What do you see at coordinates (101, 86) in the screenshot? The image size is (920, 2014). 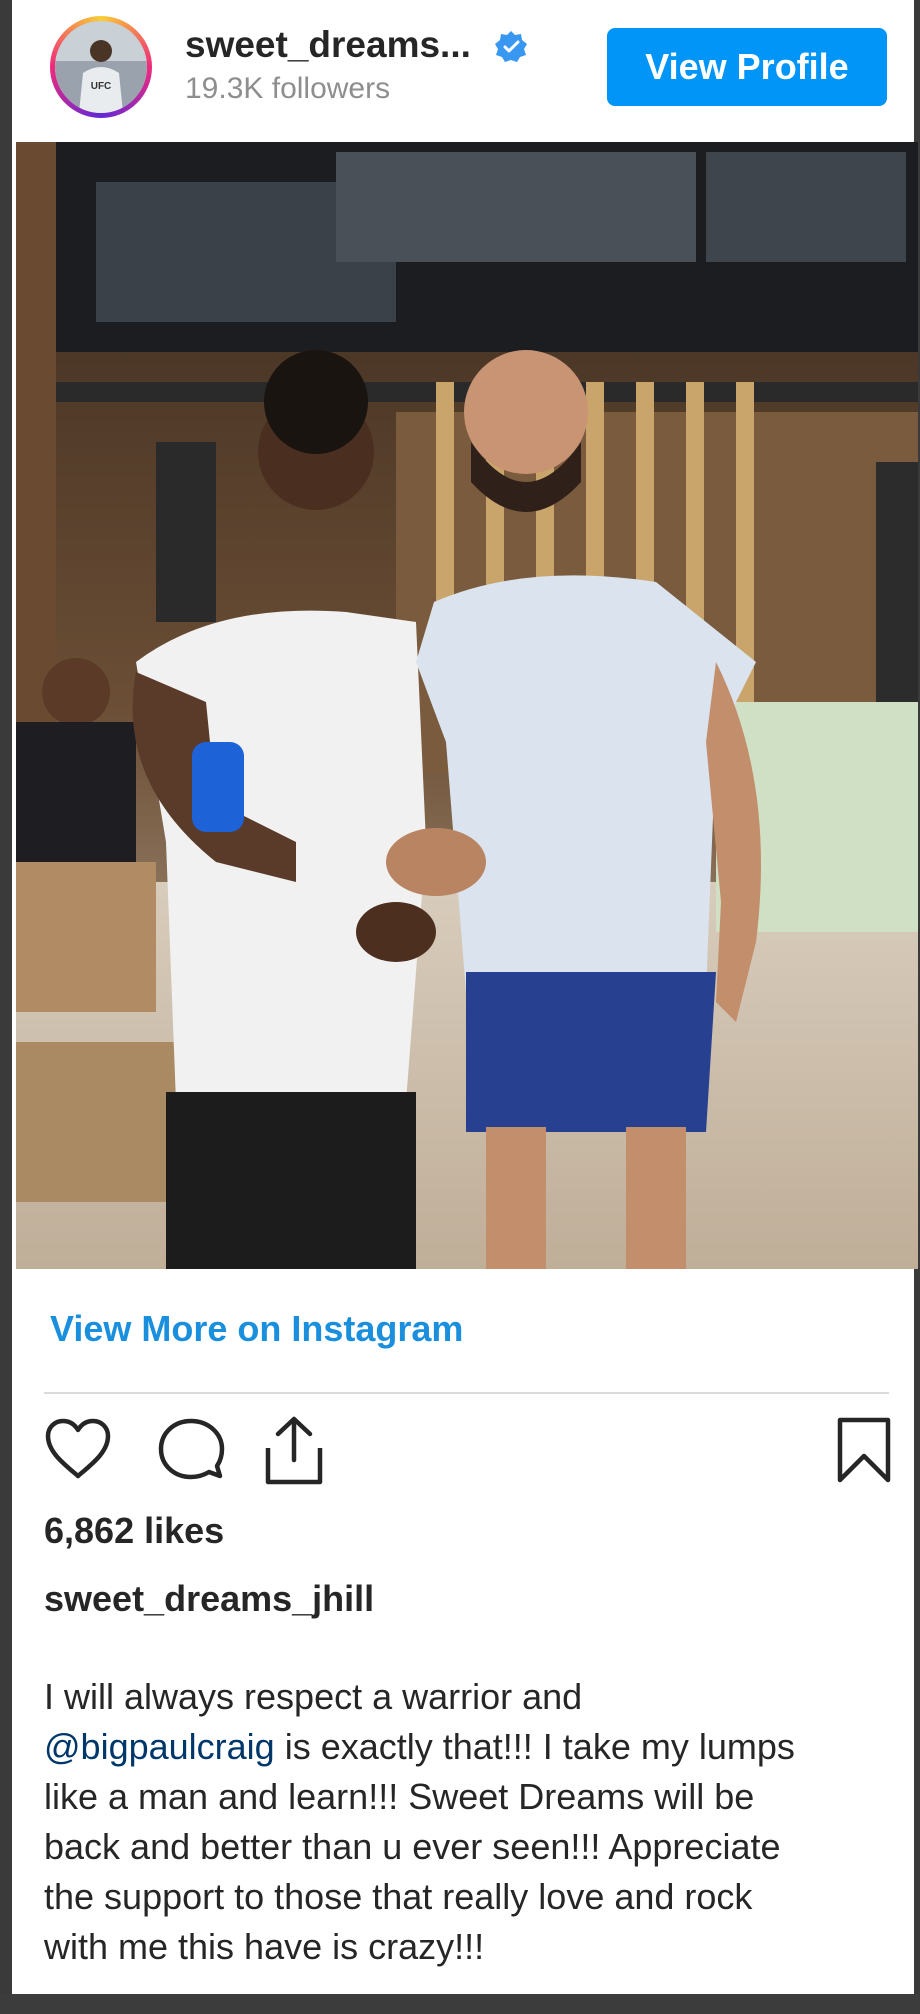 I see `svg-text: UFC` at bounding box center [101, 86].